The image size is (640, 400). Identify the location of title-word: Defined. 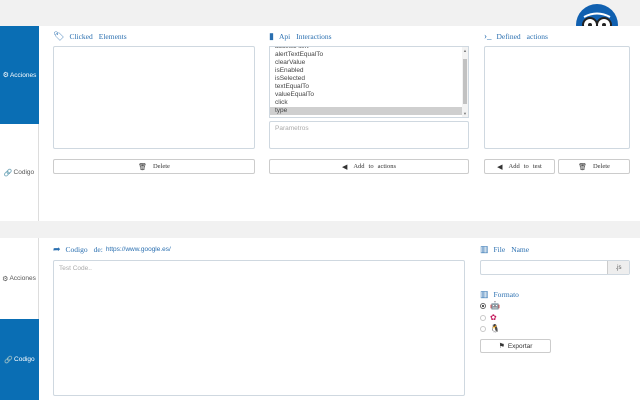
(508, 36).